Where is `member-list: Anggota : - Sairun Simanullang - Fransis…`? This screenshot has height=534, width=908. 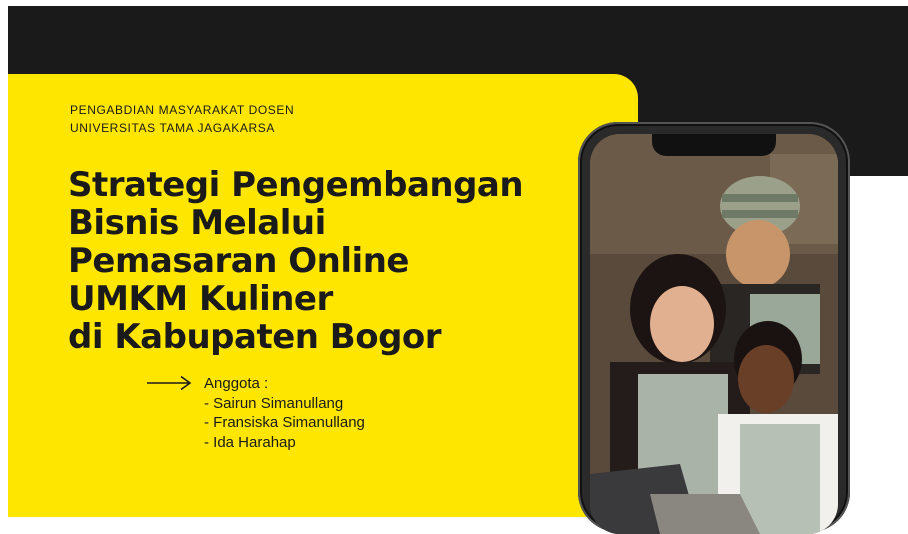
member-list: Anggota : - Sairun Simanullang - Fransis… is located at coordinates (284, 413).